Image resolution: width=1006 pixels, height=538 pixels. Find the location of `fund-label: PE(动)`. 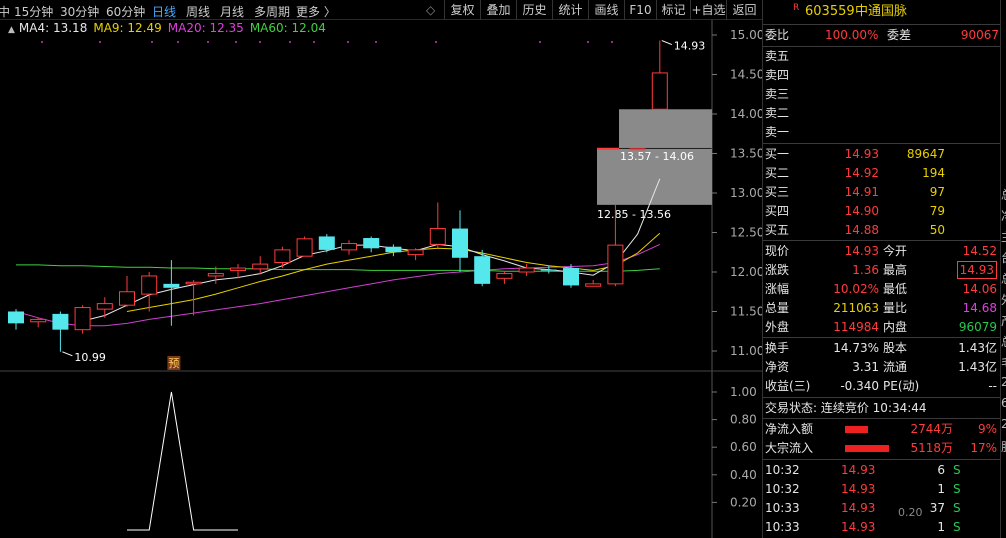

fund-label: PE(动) is located at coordinates (901, 386).